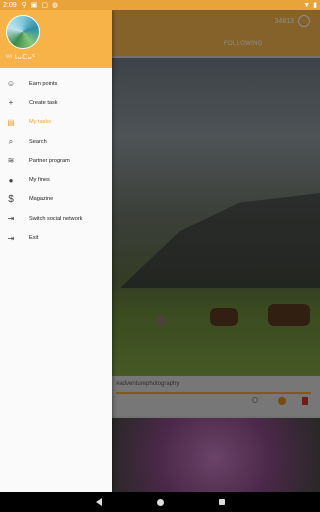 This screenshot has height=512, width=320. Describe the element at coordinates (56, 199) in the screenshot. I see `menu-item-magazine: $ Magazine` at that location.